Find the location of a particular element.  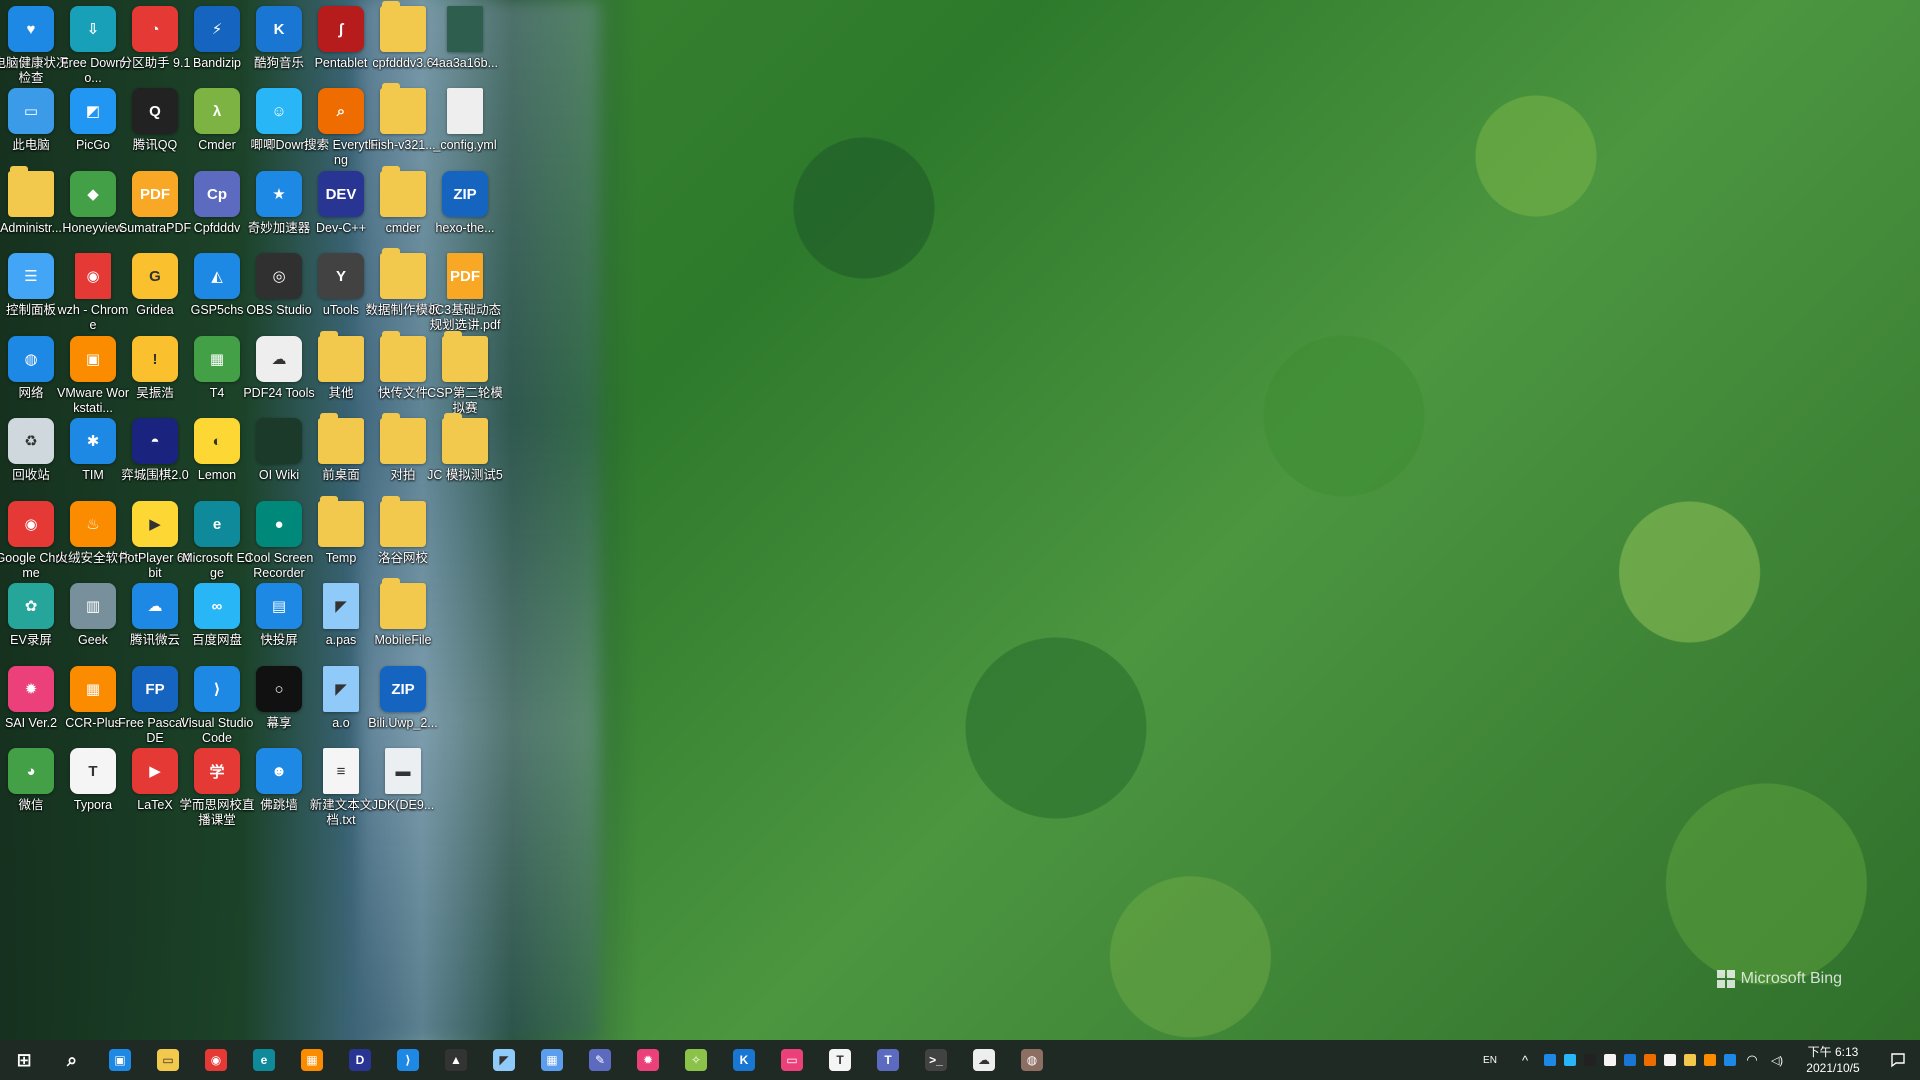

teams-icon: T is located at coordinates (888, 1060).